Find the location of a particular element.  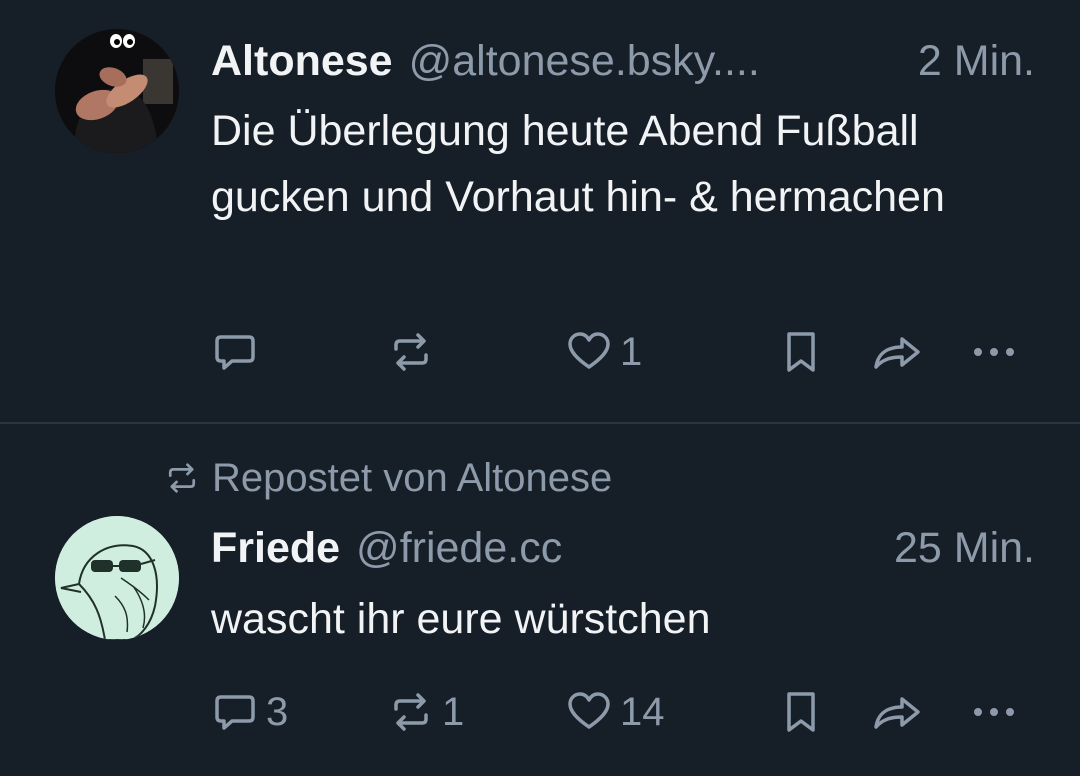

like-count: 14 is located at coordinates (642, 711).